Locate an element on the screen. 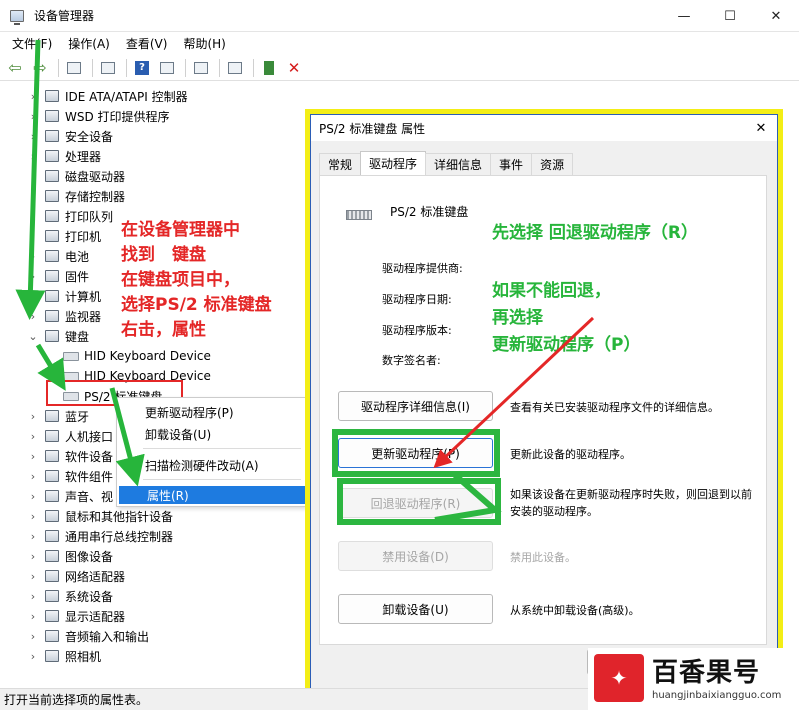 The width and height of the screenshot is (799, 710). update-driver-icon is located at coordinates (269, 67).